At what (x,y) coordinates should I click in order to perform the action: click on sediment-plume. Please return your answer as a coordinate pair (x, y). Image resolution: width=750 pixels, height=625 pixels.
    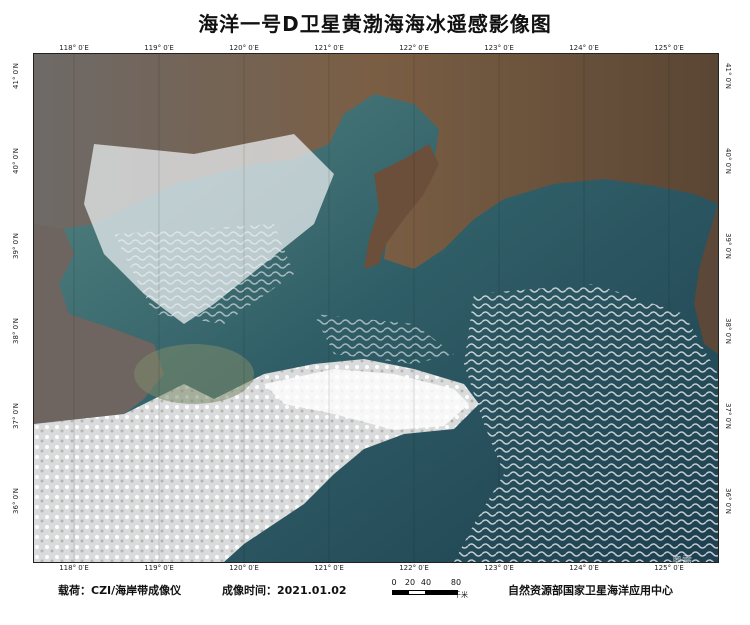
    Looking at the image, I should click on (194, 374).